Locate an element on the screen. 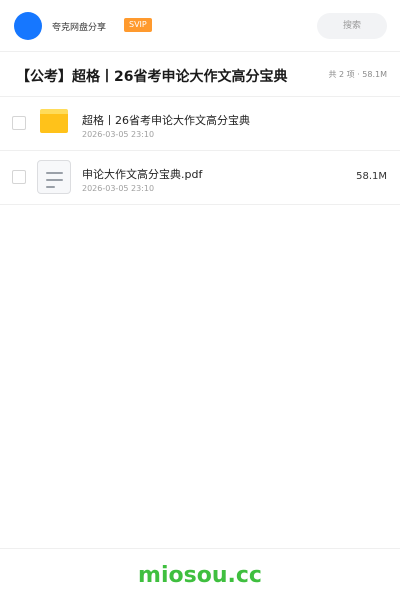 This screenshot has width=400, height=600. folder-icon is located at coordinates (54, 121).